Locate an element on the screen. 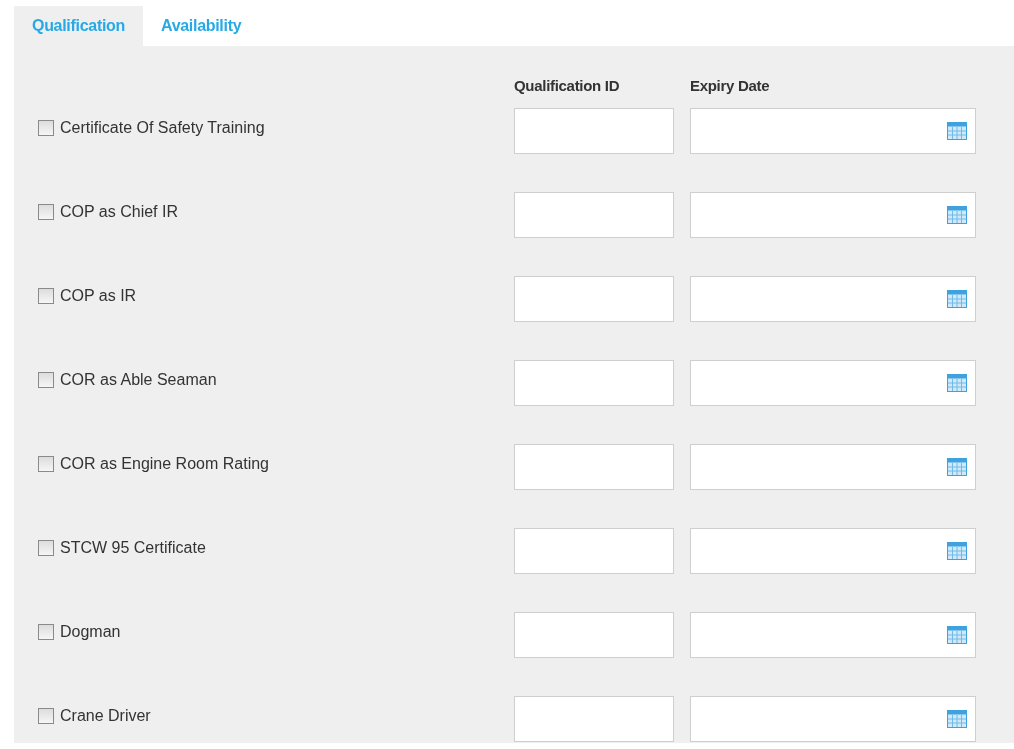 The image size is (1014, 749). qualification-label: COR as Able Seaman is located at coordinates (138, 380).